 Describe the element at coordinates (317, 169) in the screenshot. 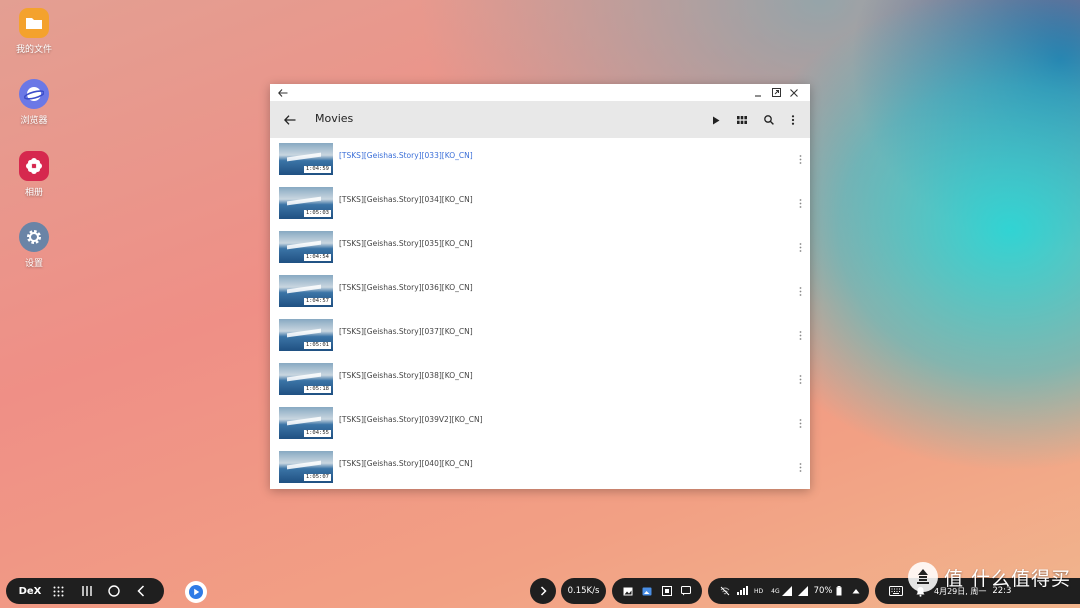

I see `video-duration: 1:04:59` at that location.